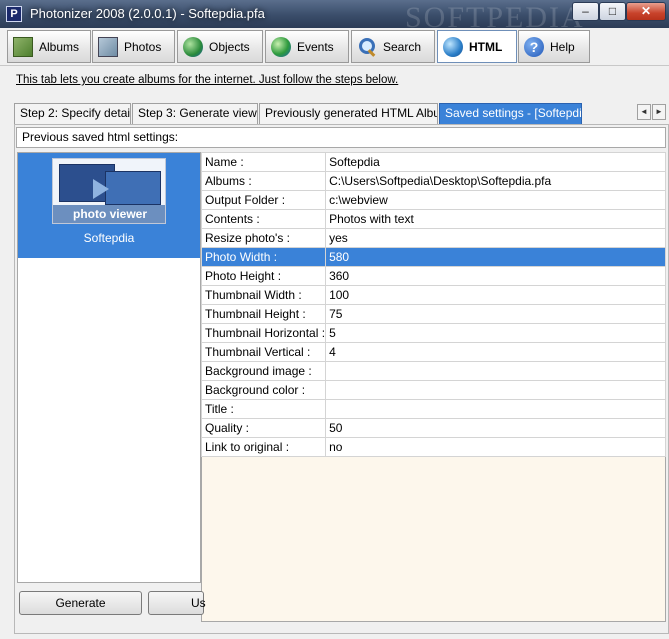 The width and height of the screenshot is (669, 639). I want to click on objects-icon, so click(193, 46).